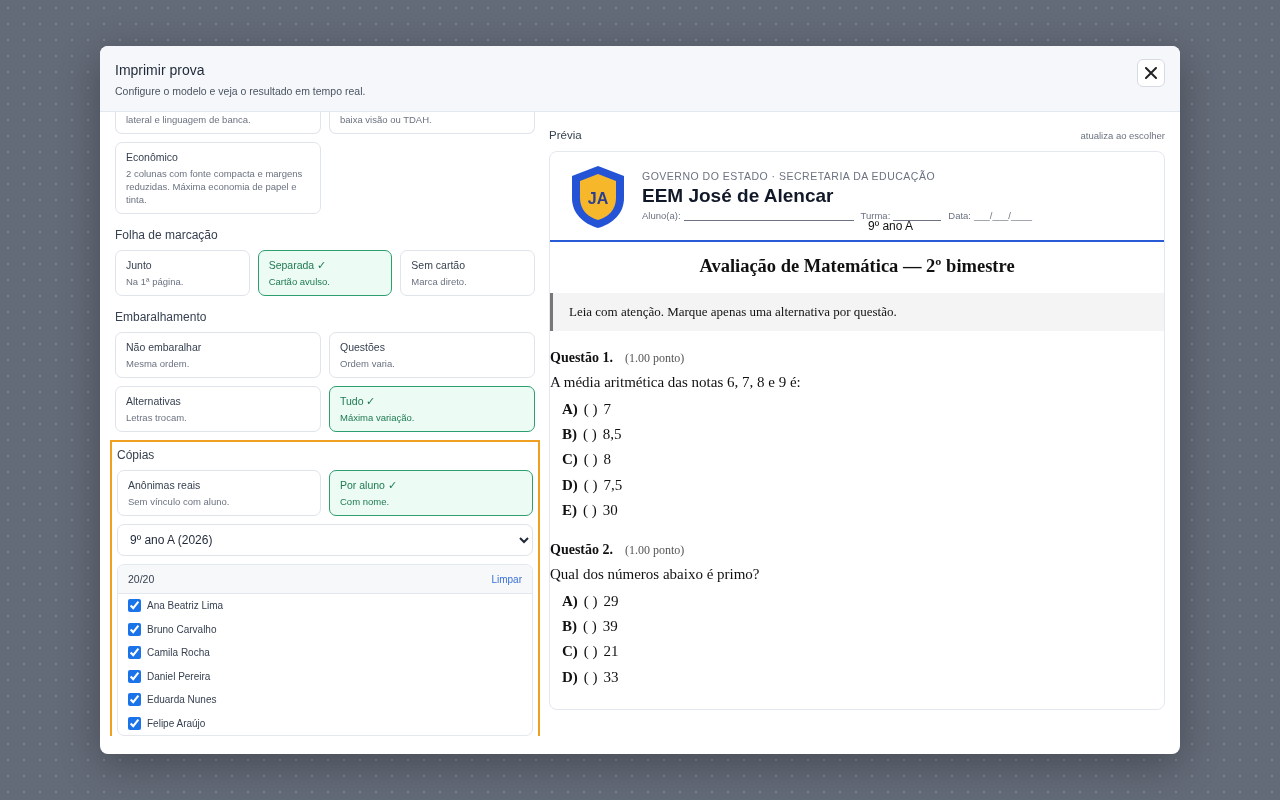 Image resolution: width=1280 pixels, height=800 pixels. Describe the element at coordinates (789, 176) in the screenshot. I see `organization-name: GOVERNO DO ESTADO · SECRETARIA DA EDUCAÇÃO` at that location.